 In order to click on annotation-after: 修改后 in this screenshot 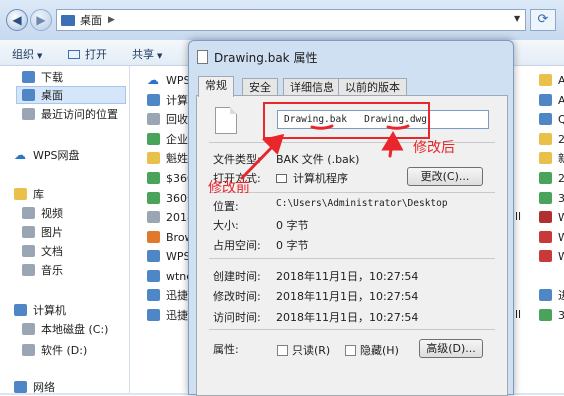, I will do `click(434, 148)`.